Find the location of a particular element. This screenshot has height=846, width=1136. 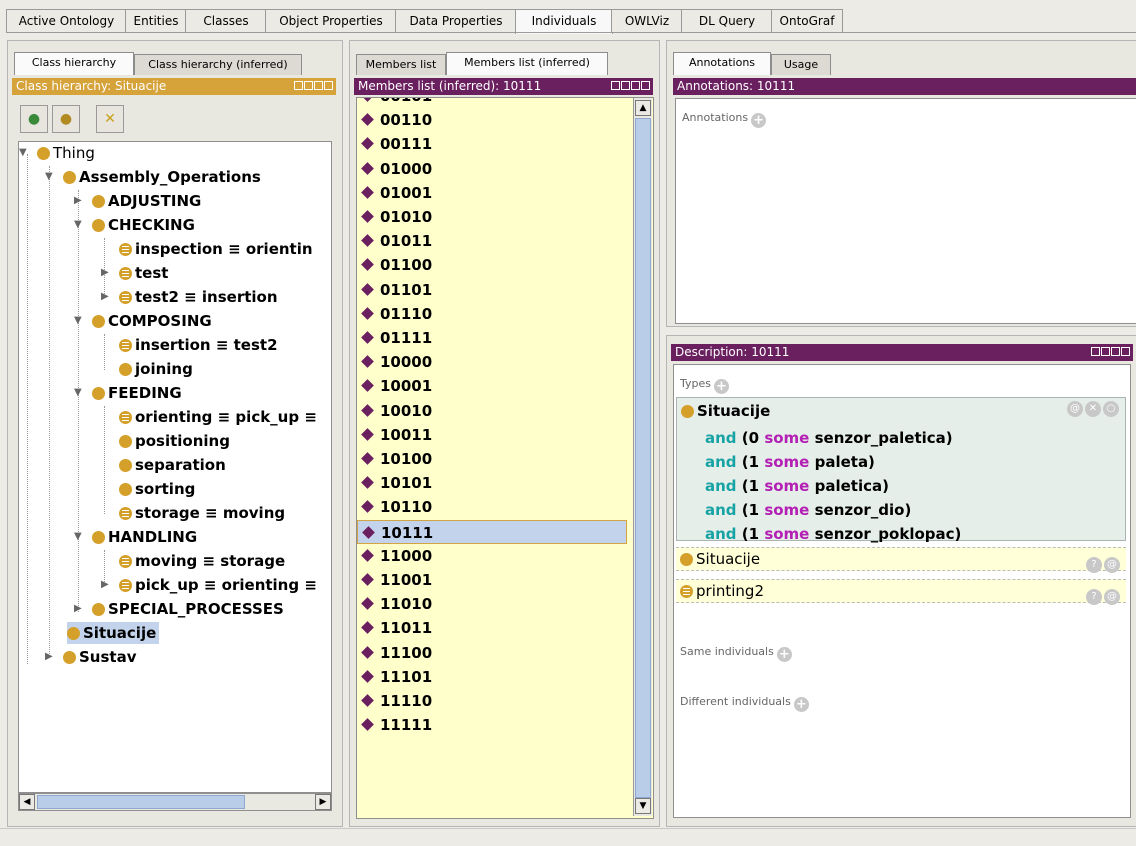

member-item: 01000 is located at coordinates (492, 169).